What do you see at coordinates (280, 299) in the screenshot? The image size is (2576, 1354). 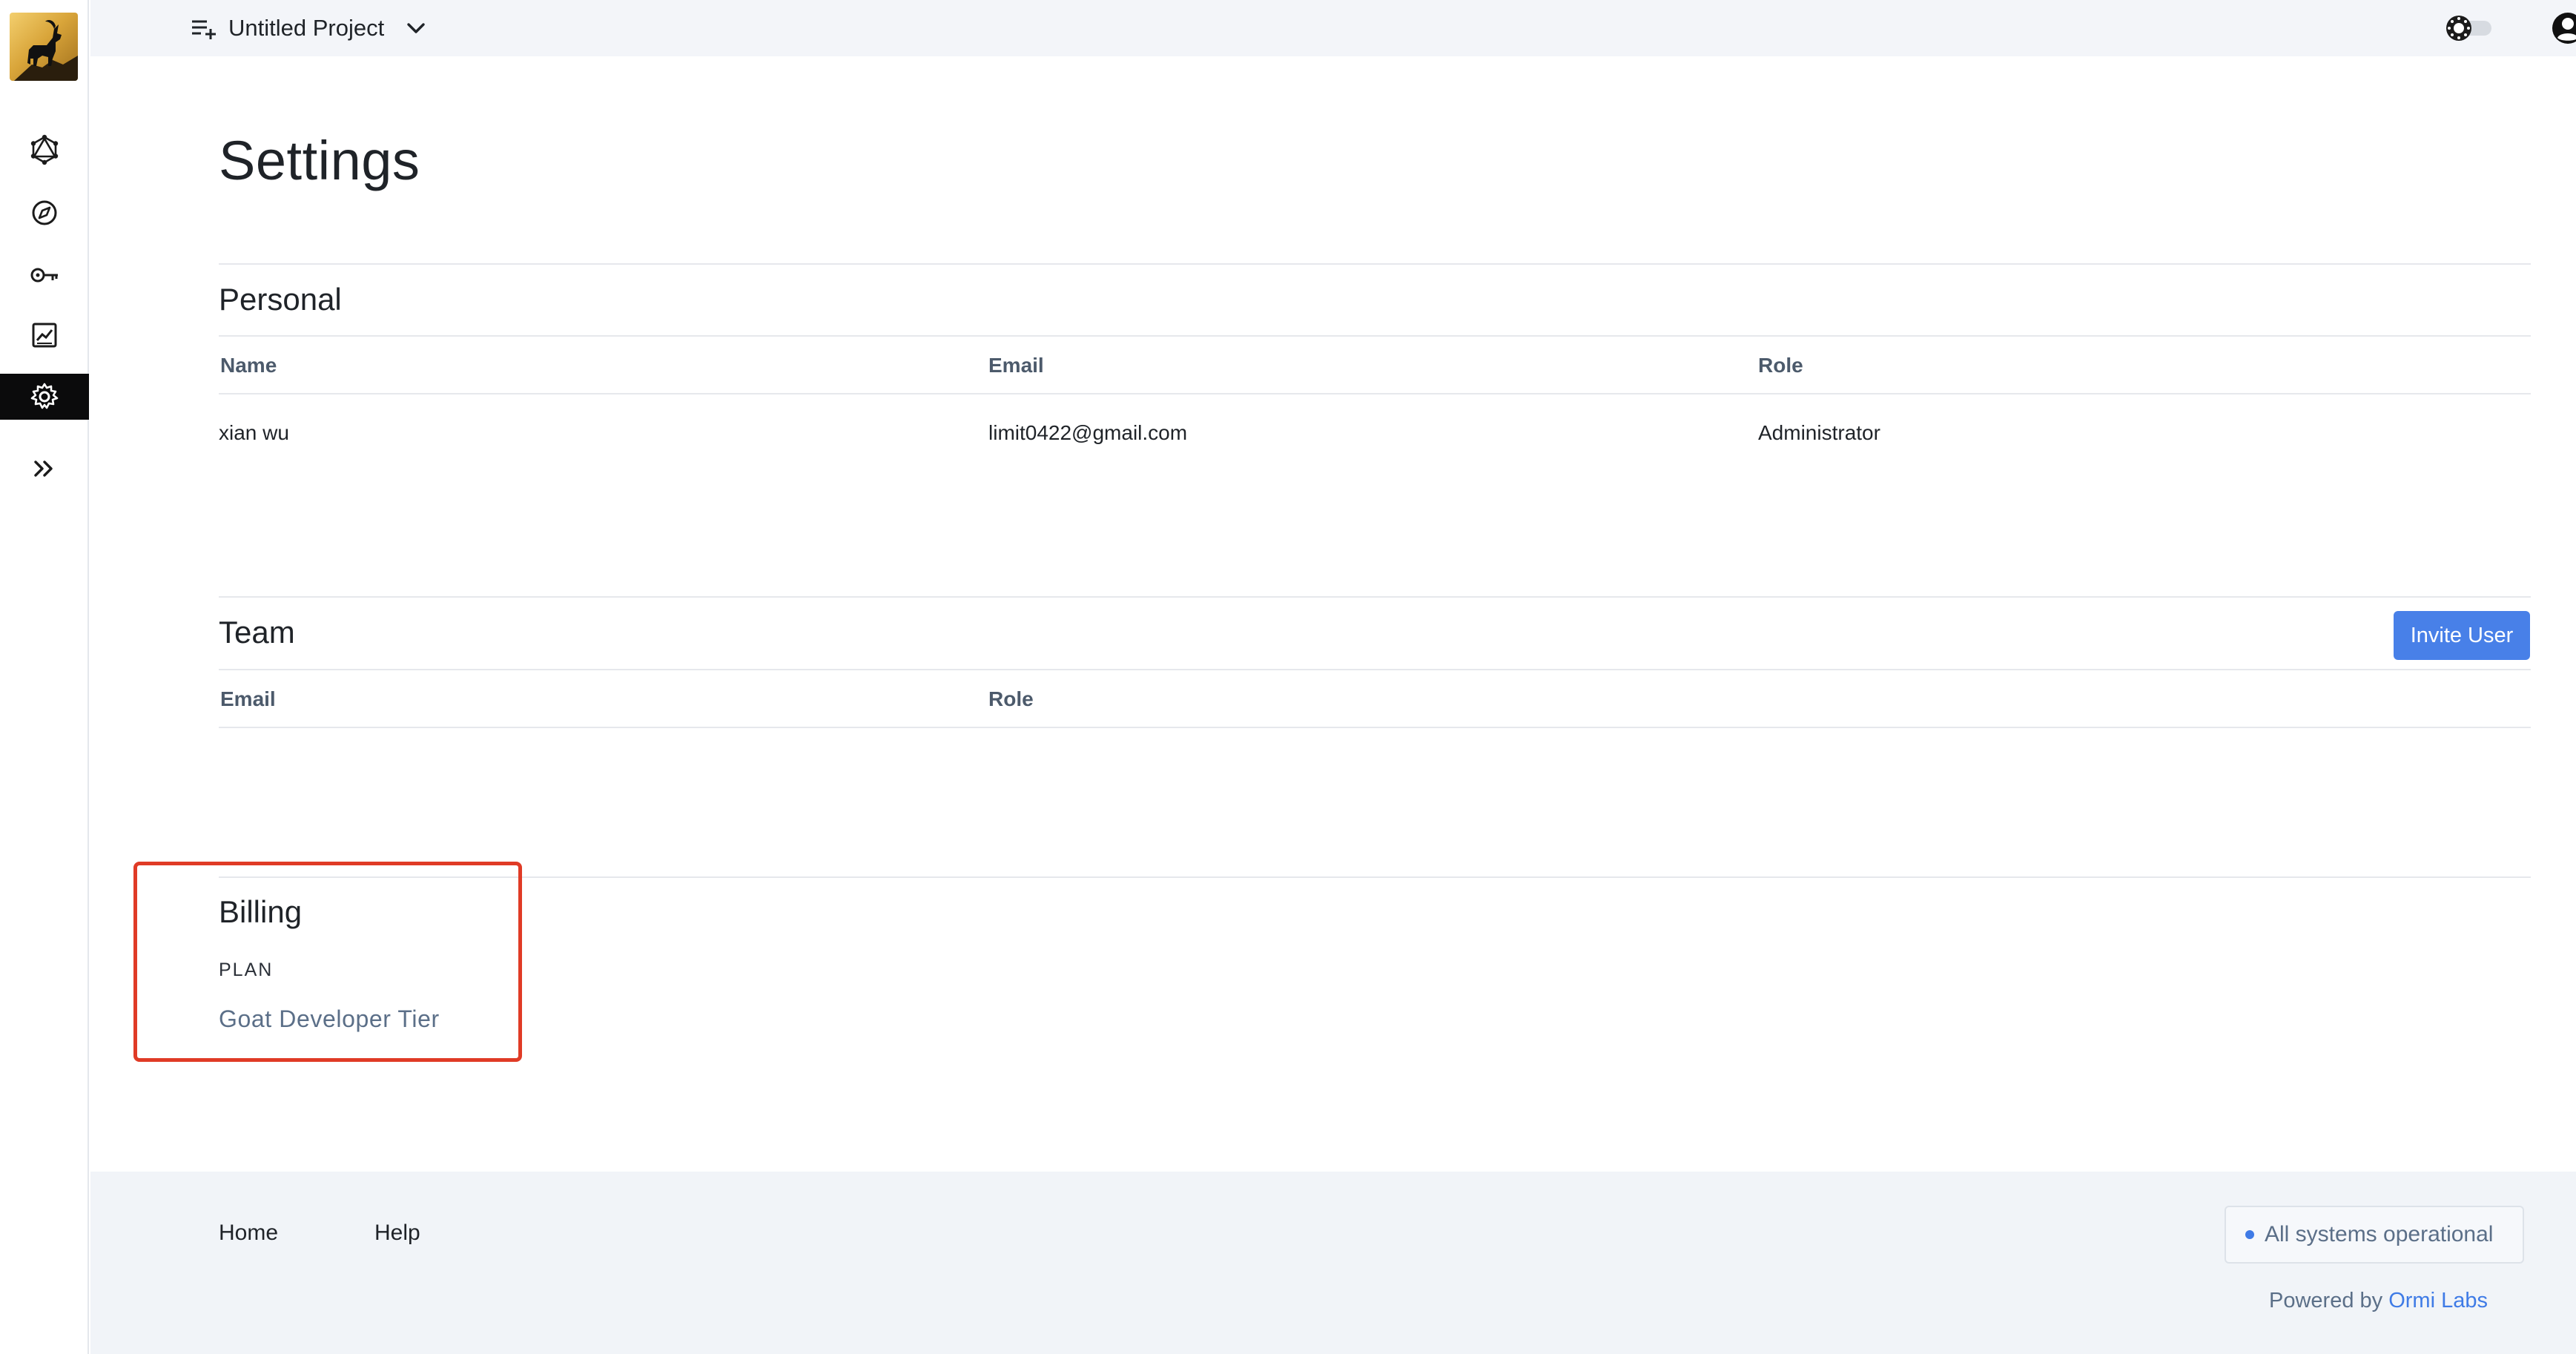 I see `personal-section-title: Personal` at bounding box center [280, 299].